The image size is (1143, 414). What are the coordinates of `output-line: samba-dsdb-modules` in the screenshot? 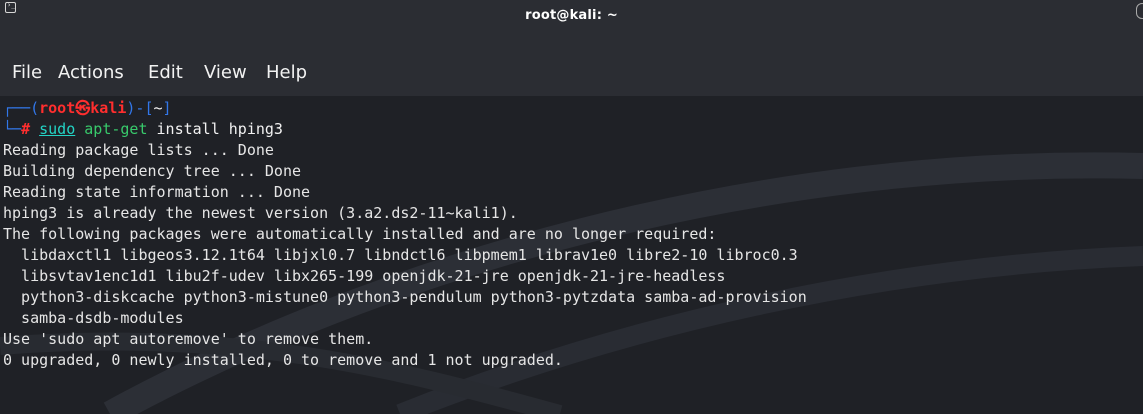 It's located at (93, 318).